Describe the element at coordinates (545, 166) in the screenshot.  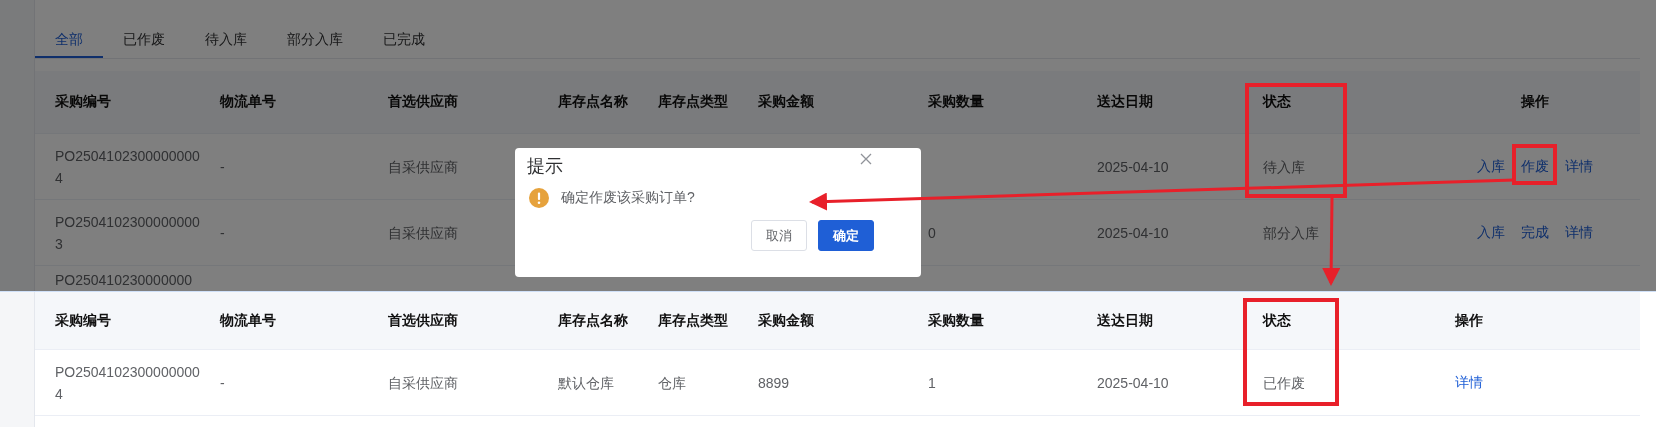
I see `dialog-title: 提示` at that location.